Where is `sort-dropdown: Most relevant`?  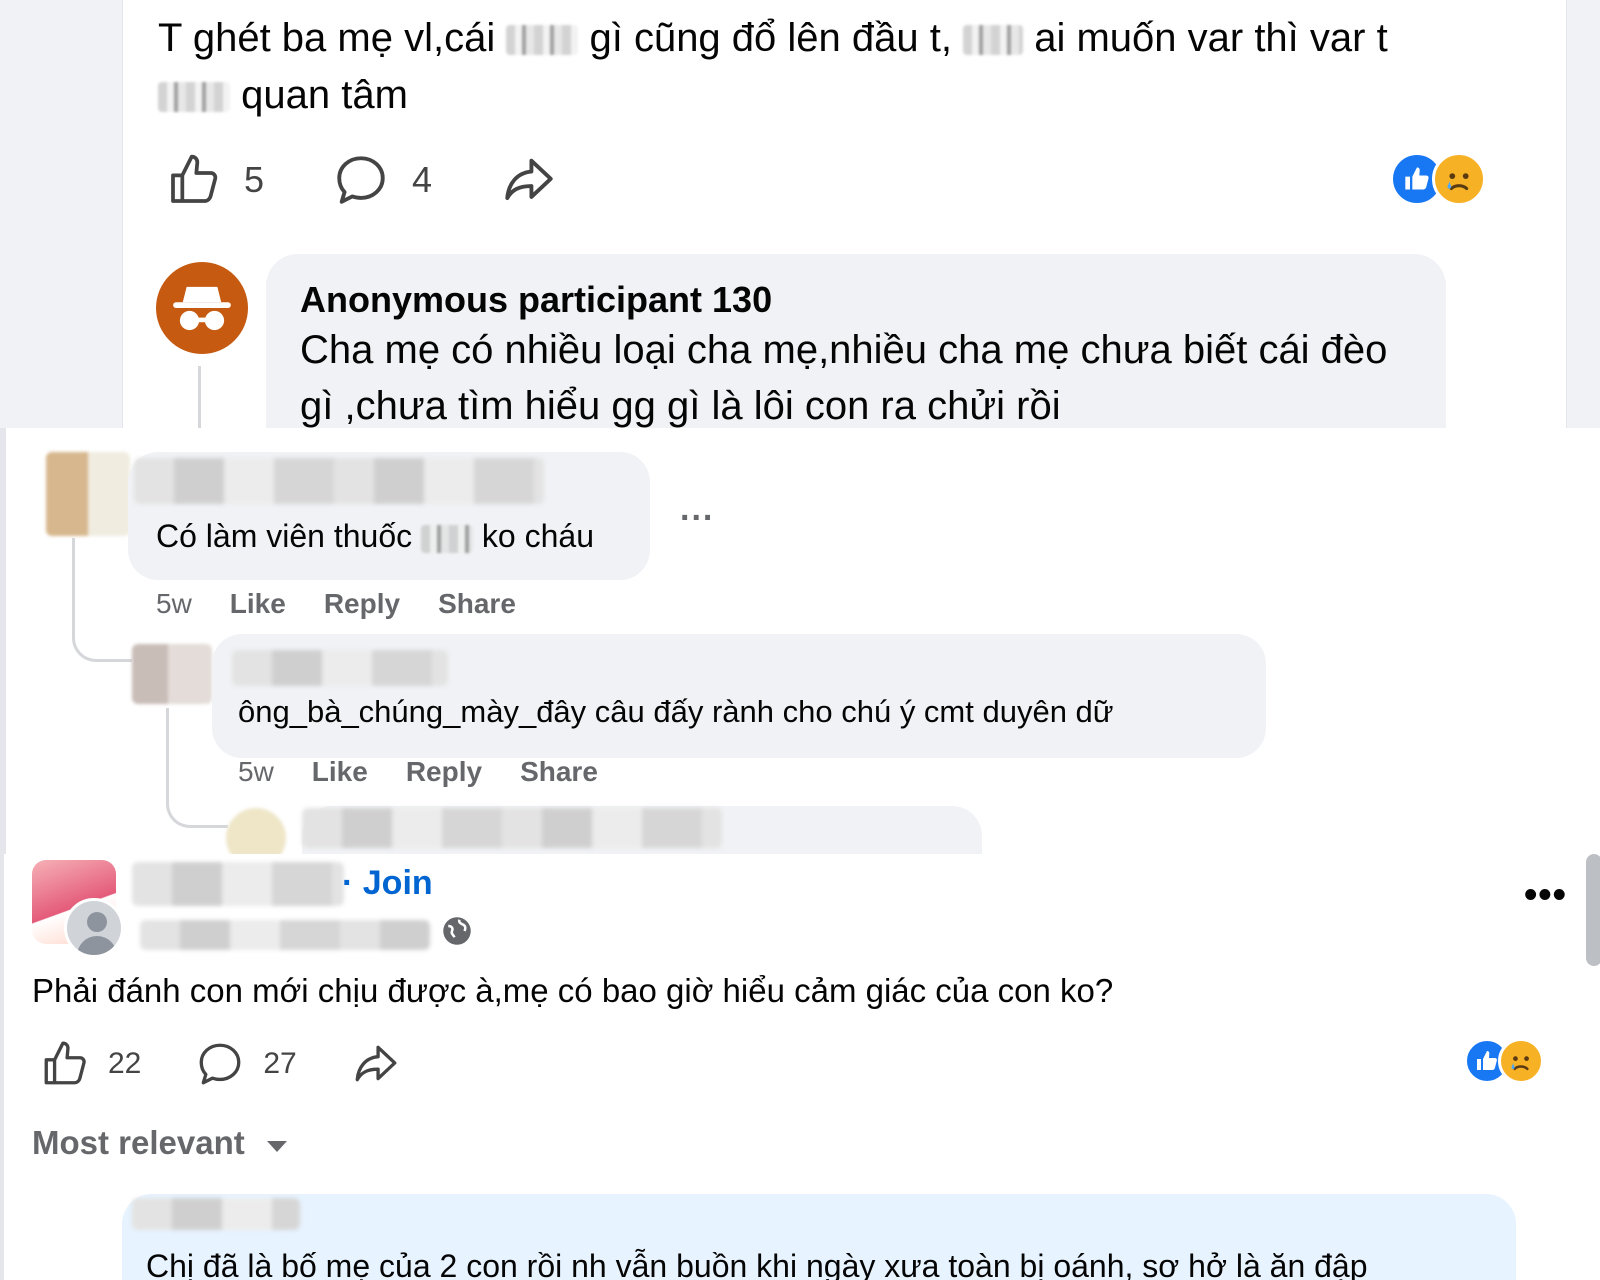 sort-dropdown: Most relevant is located at coordinates (159, 1143).